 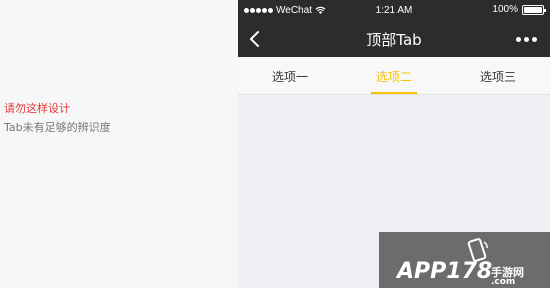 I want to click on battery-icon, so click(x=534, y=9).